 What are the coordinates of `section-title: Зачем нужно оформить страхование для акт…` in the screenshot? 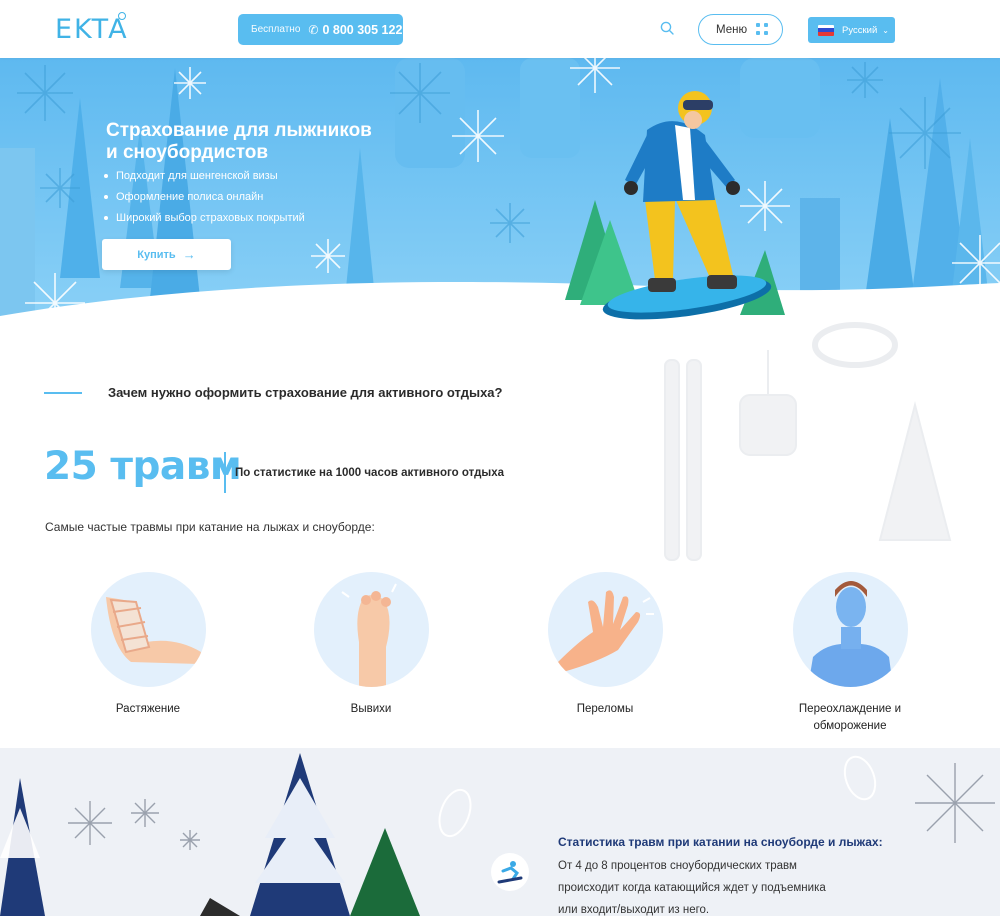 It's located at (305, 392).